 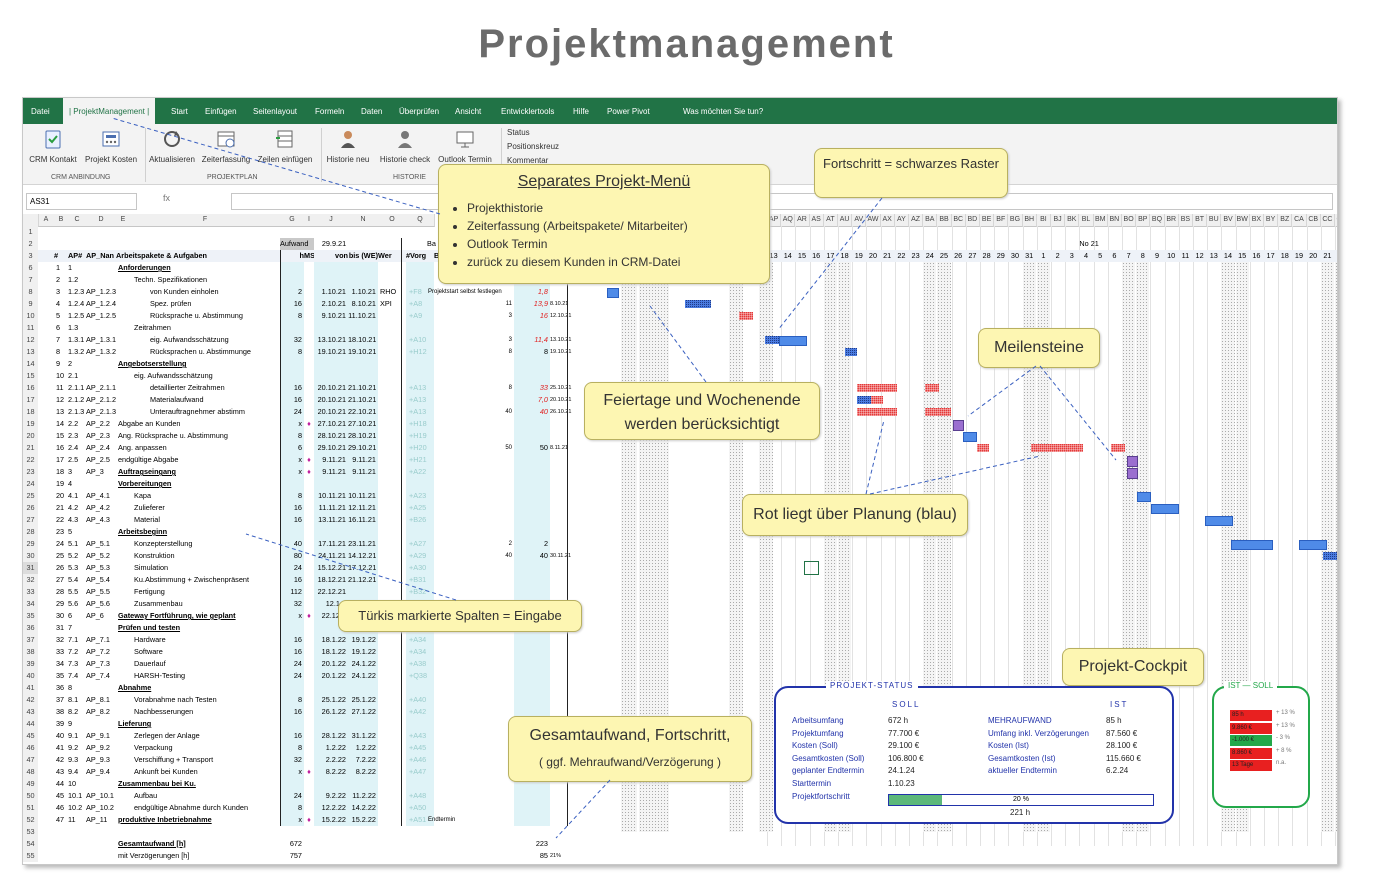 What do you see at coordinates (873, 220) in the screenshot?
I see `column-header: AW` at bounding box center [873, 220].